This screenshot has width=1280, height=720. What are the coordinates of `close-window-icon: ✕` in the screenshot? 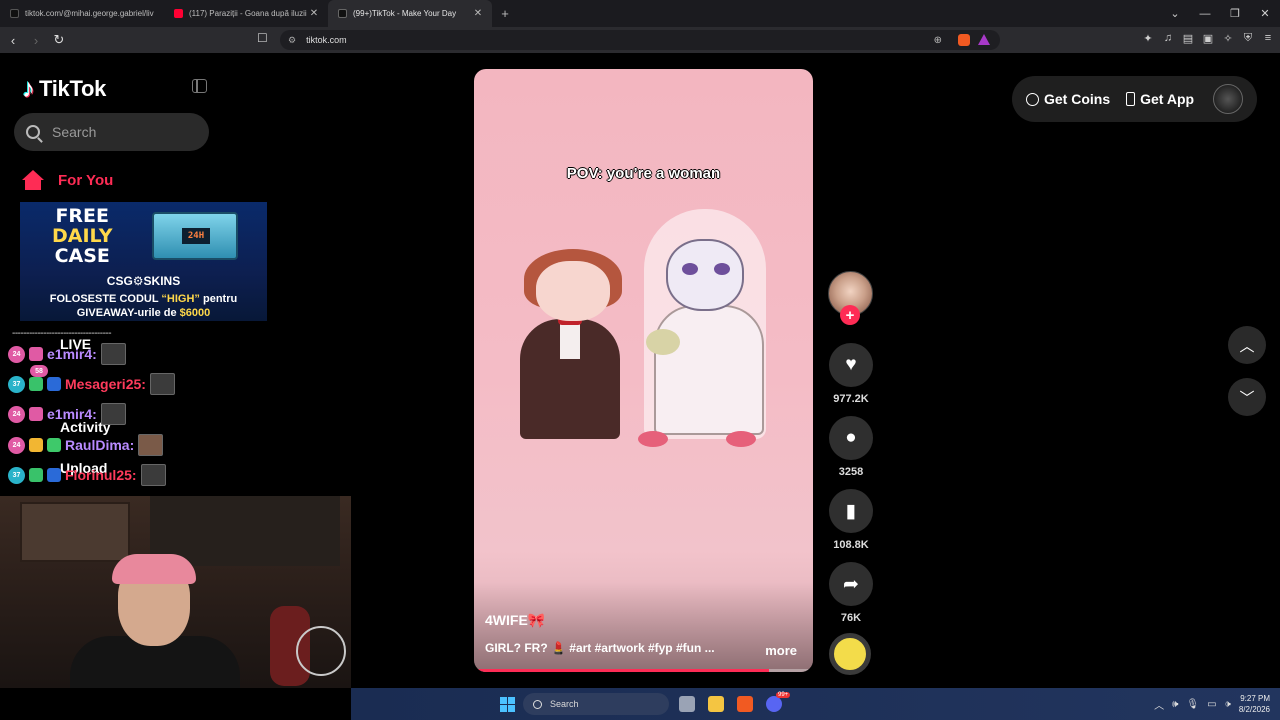 It's located at (1265, 13).